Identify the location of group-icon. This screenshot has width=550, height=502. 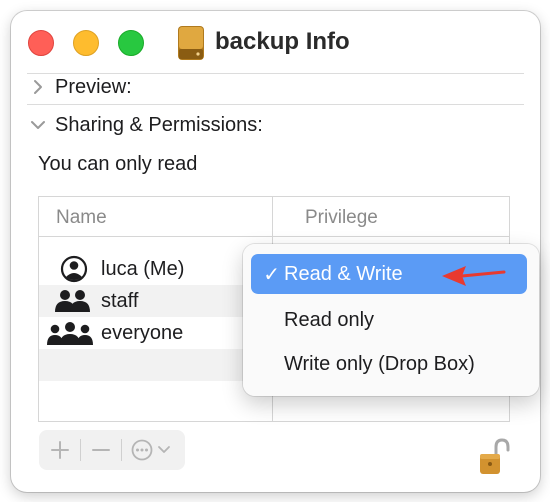
(72, 301).